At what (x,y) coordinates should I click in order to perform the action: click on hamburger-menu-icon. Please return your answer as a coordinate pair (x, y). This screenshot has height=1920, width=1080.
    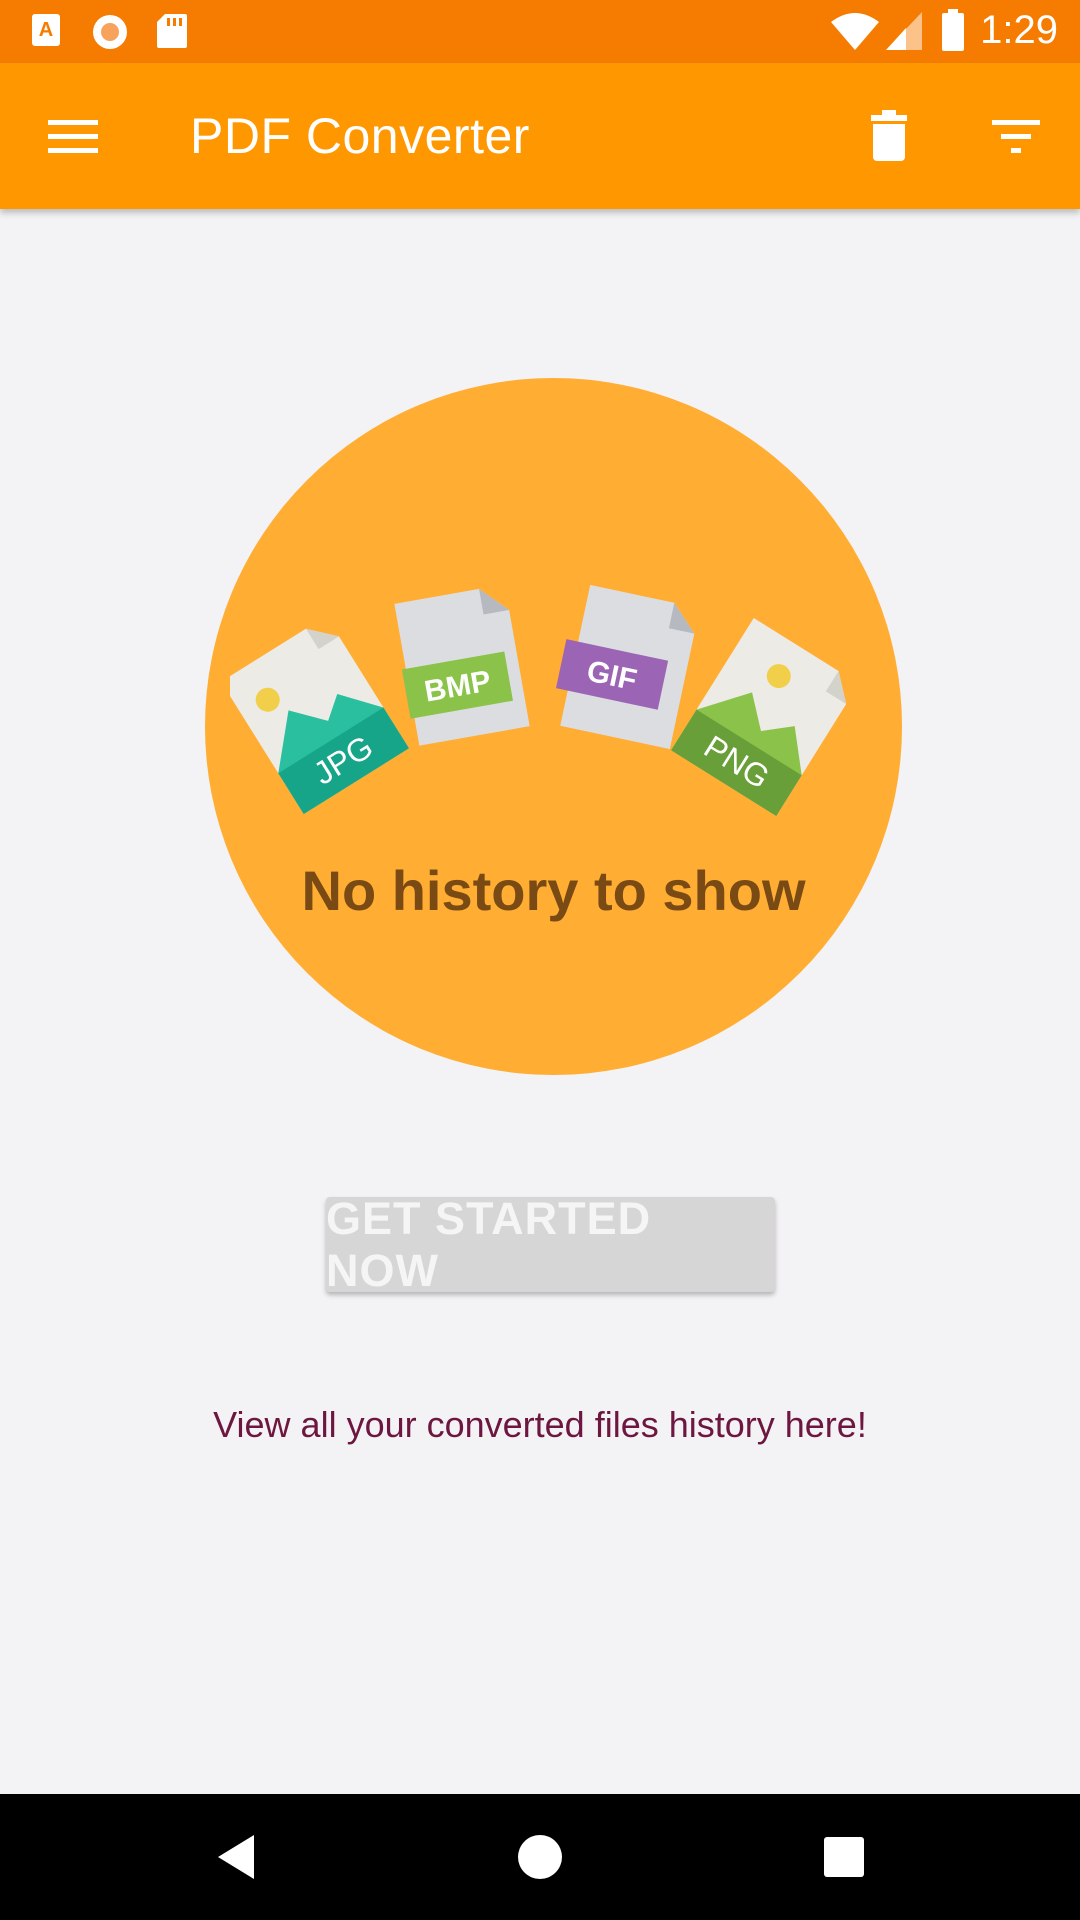
    Looking at the image, I should click on (73, 136).